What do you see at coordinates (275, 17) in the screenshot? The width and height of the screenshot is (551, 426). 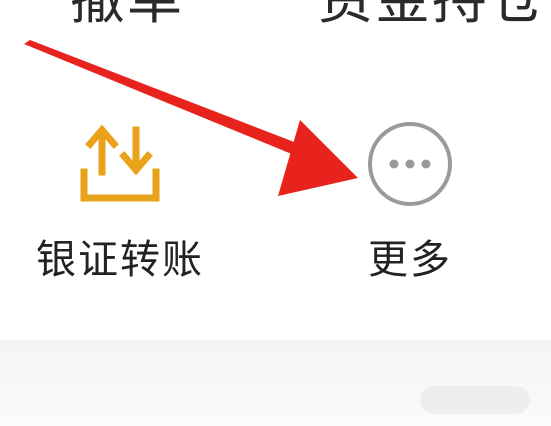 I see `top-row-partial: 撤单 资金持仓` at bounding box center [275, 17].